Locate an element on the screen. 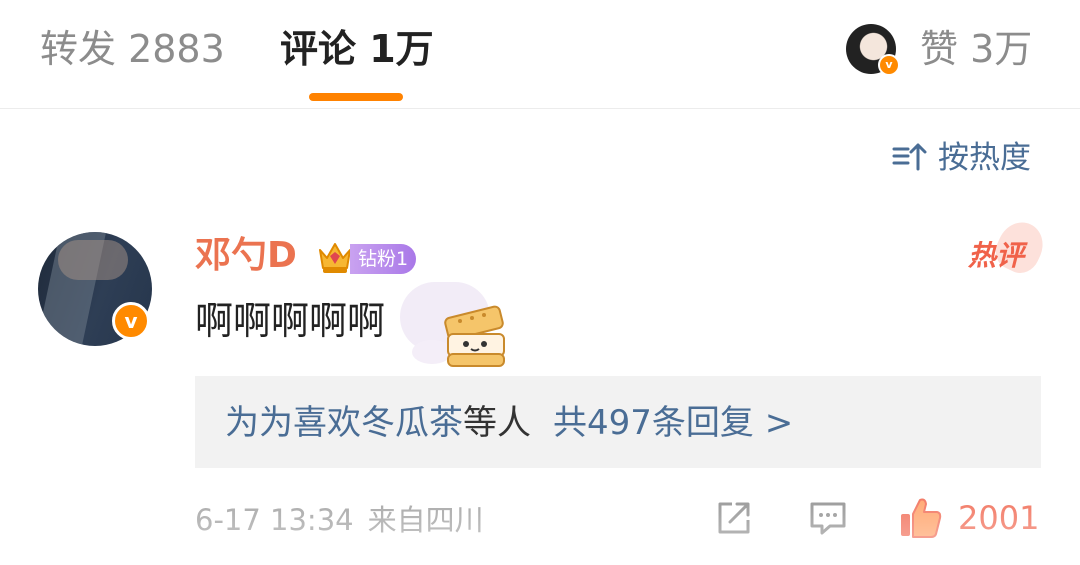 This screenshot has height=565, width=1080. comment-meta: 6-17 13:34 来自四川 is located at coordinates (339, 520).